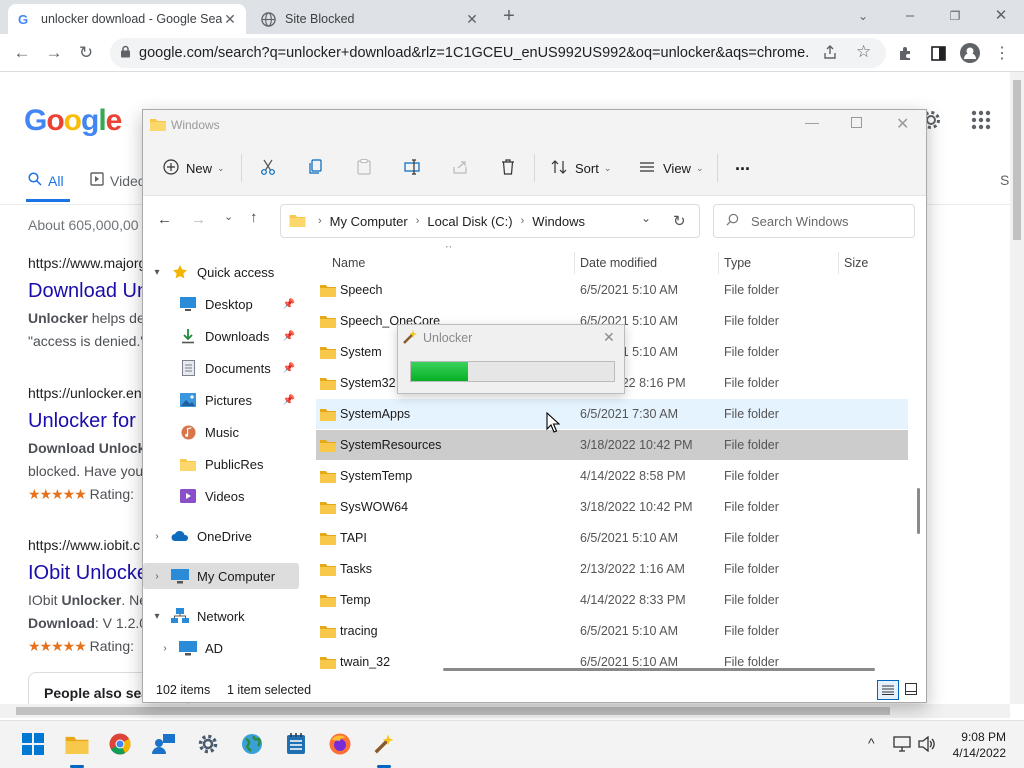 The image size is (1024, 768). Describe the element at coordinates (340, 744) in the screenshot. I see `firefox-taskbar-icon` at that location.